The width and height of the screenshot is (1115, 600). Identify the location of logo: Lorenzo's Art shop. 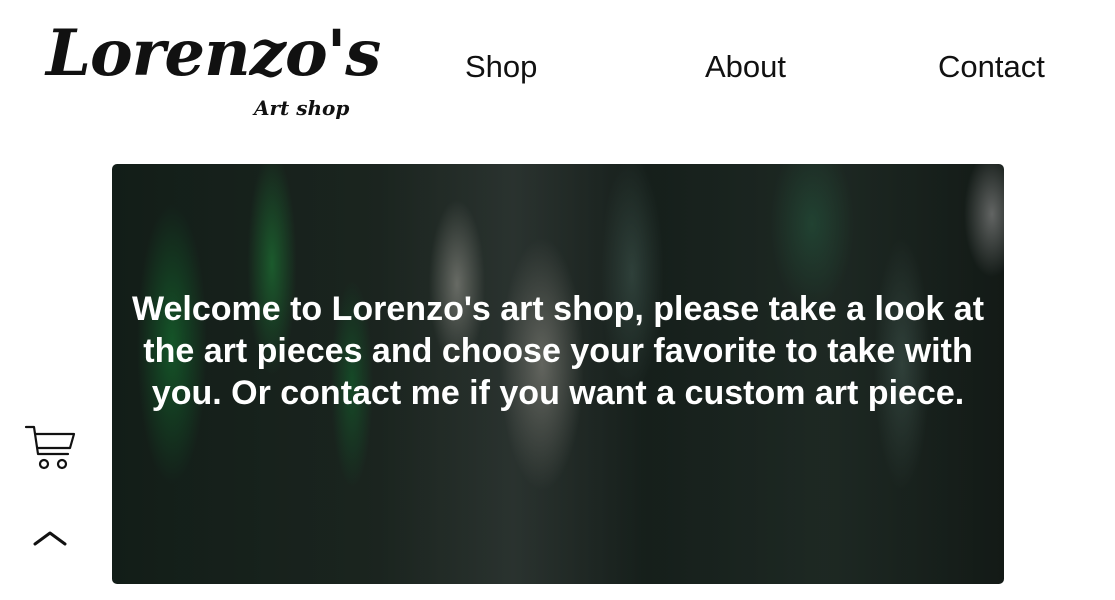
(213, 71).